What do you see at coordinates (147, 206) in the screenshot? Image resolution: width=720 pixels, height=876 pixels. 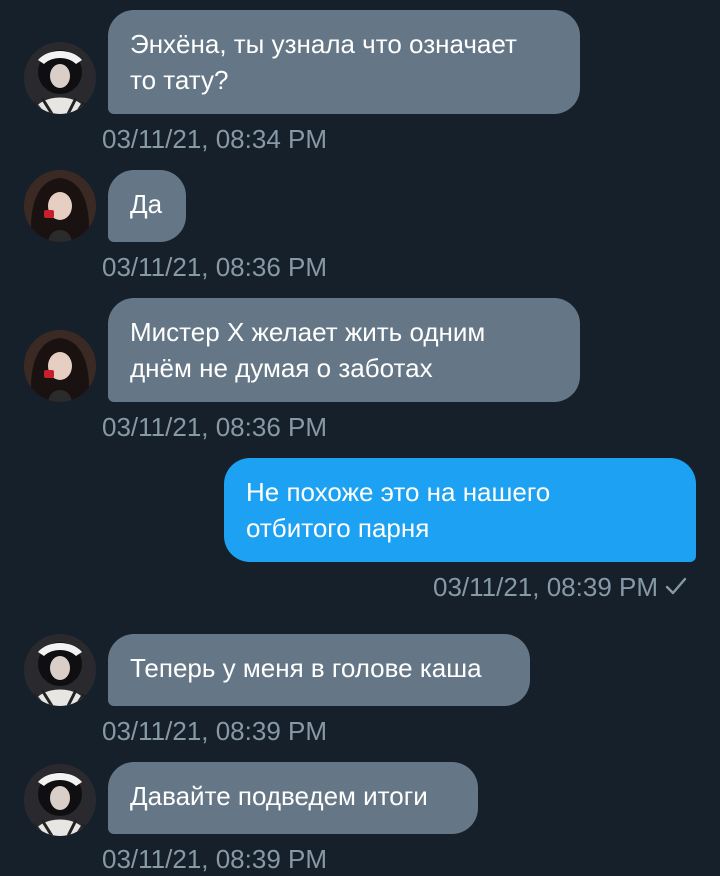 I see `message-bubble-incoming: Да` at bounding box center [147, 206].